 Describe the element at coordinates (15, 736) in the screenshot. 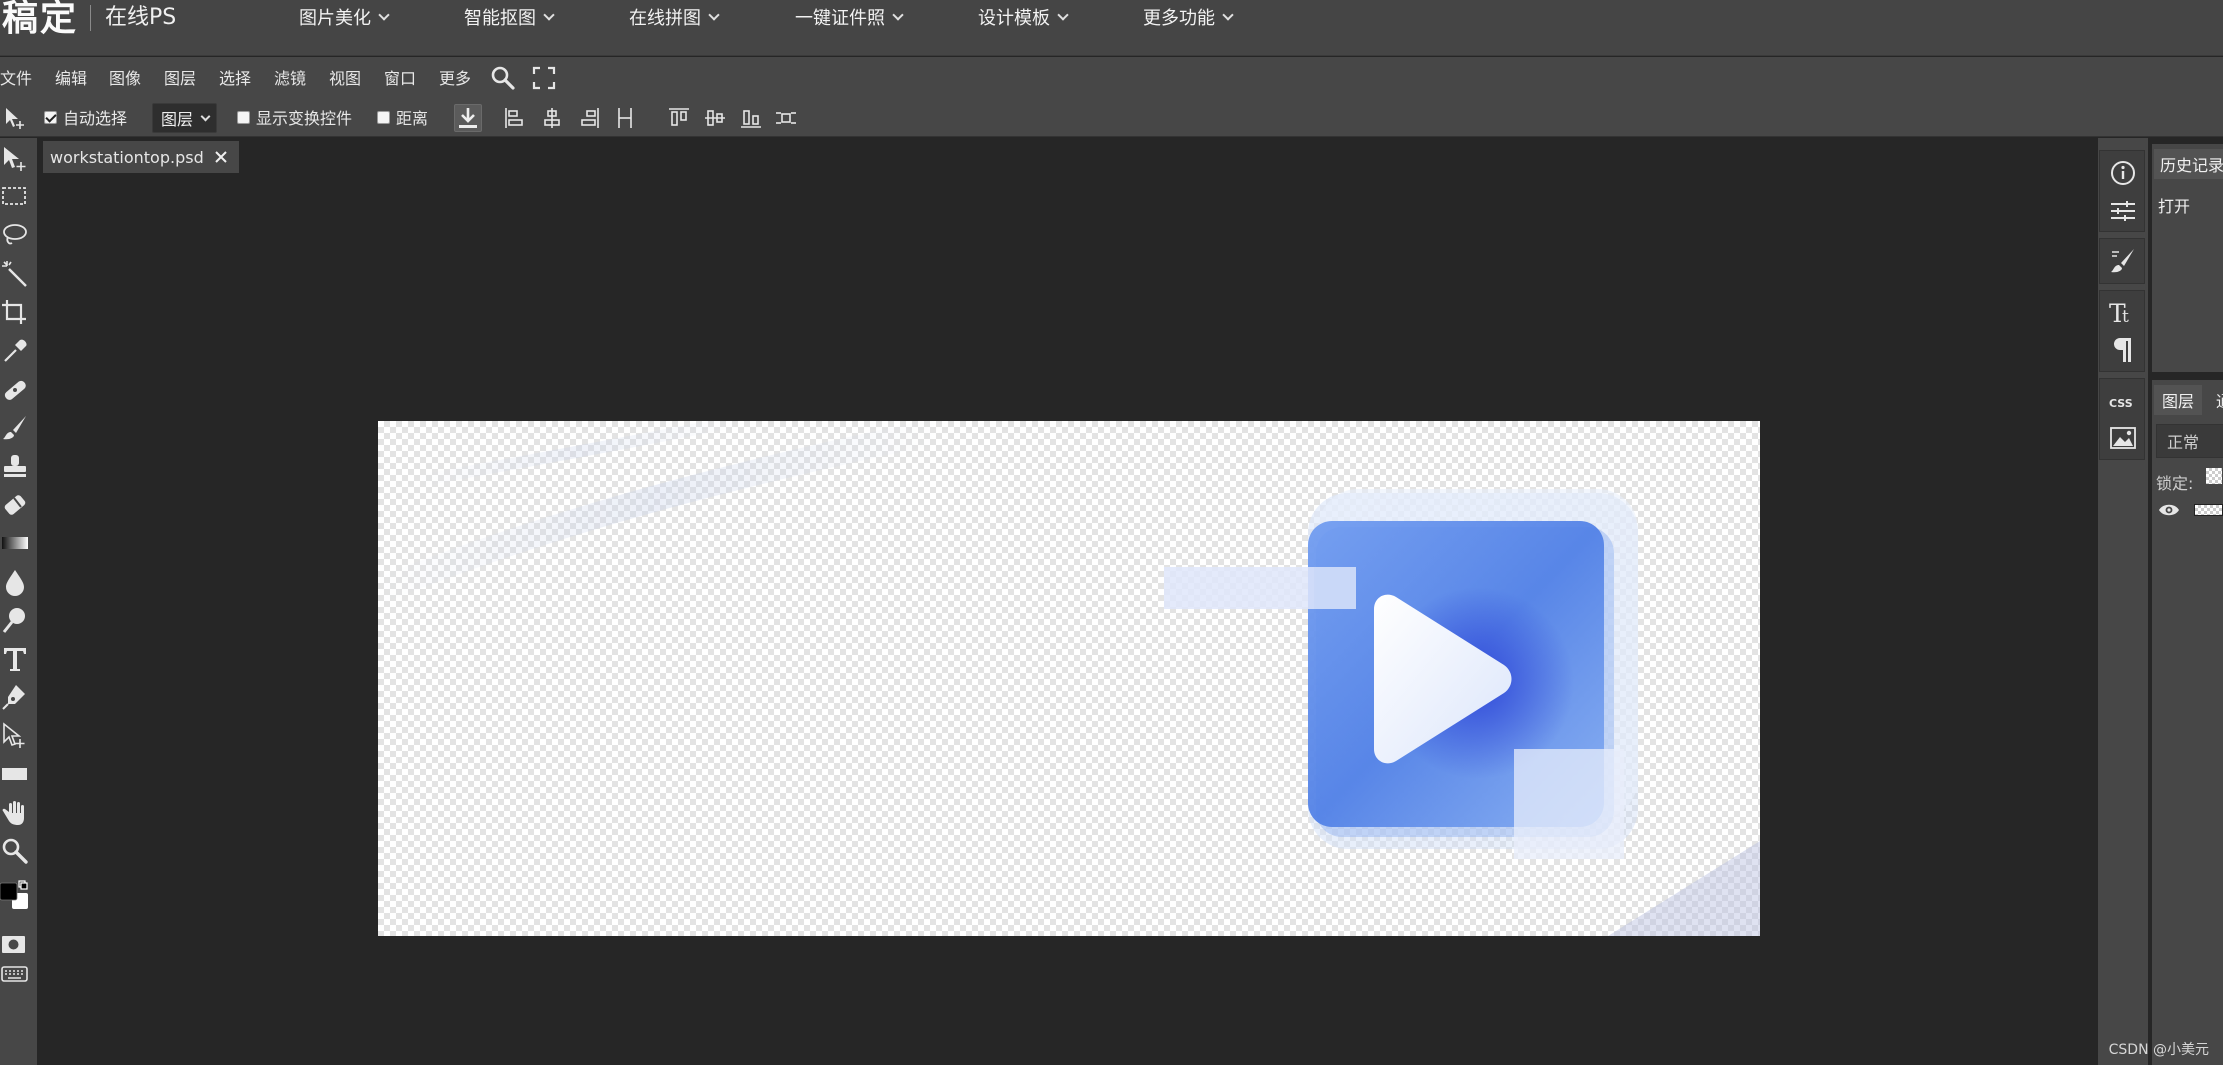

I see `path-selection-tool-icon` at that location.